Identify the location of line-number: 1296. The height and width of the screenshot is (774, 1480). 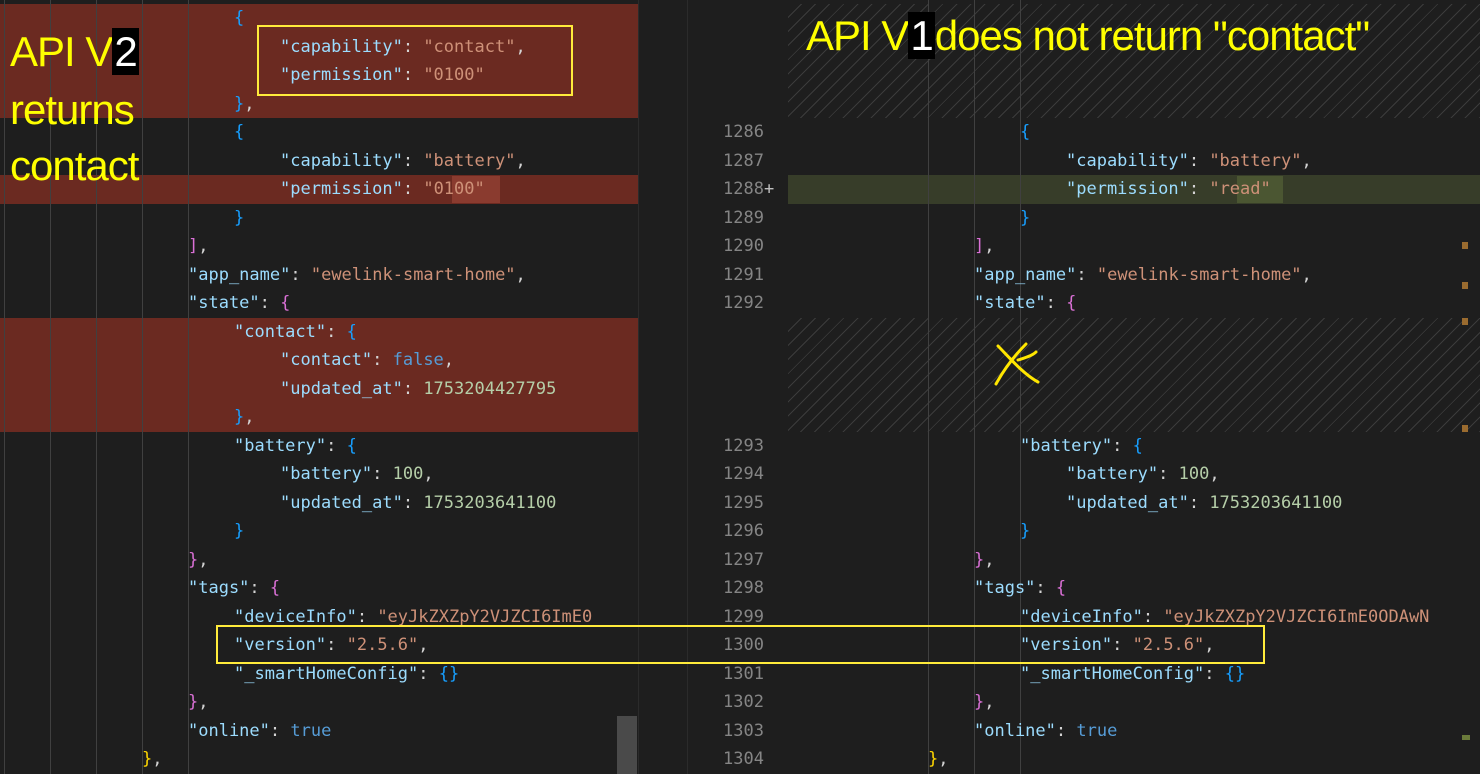
(743, 531).